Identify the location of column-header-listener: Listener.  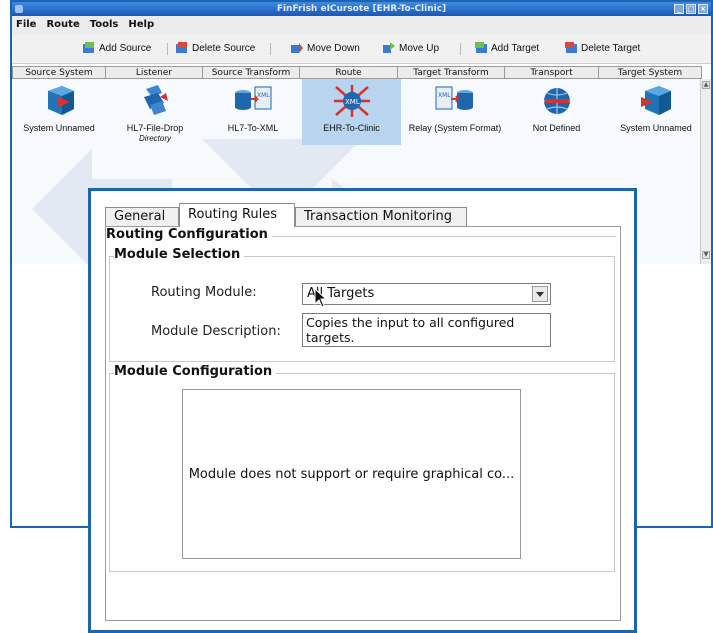
(154, 72).